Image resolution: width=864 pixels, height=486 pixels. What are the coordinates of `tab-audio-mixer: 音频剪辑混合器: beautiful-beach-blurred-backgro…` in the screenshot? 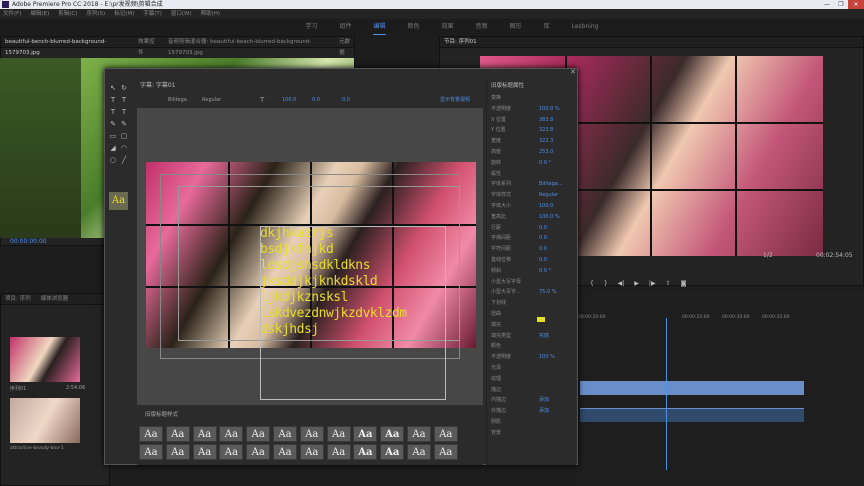 It's located at (248, 46).